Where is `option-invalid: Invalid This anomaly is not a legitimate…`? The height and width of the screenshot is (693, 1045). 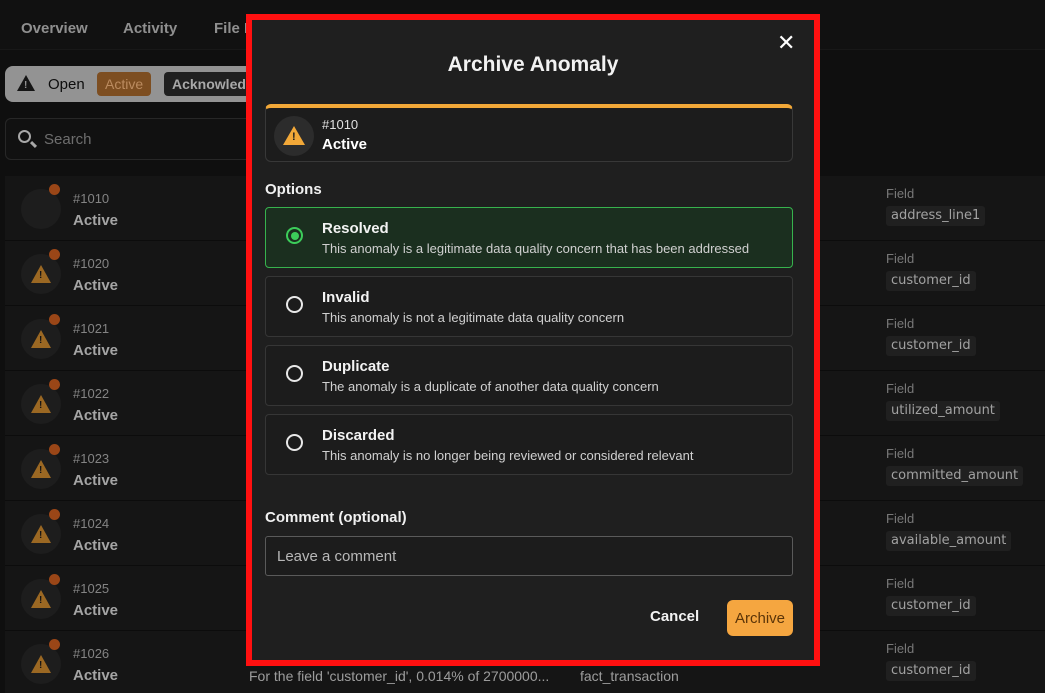 option-invalid: Invalid This anomaly is not a legitimate… is located at coordinates (529, 306).